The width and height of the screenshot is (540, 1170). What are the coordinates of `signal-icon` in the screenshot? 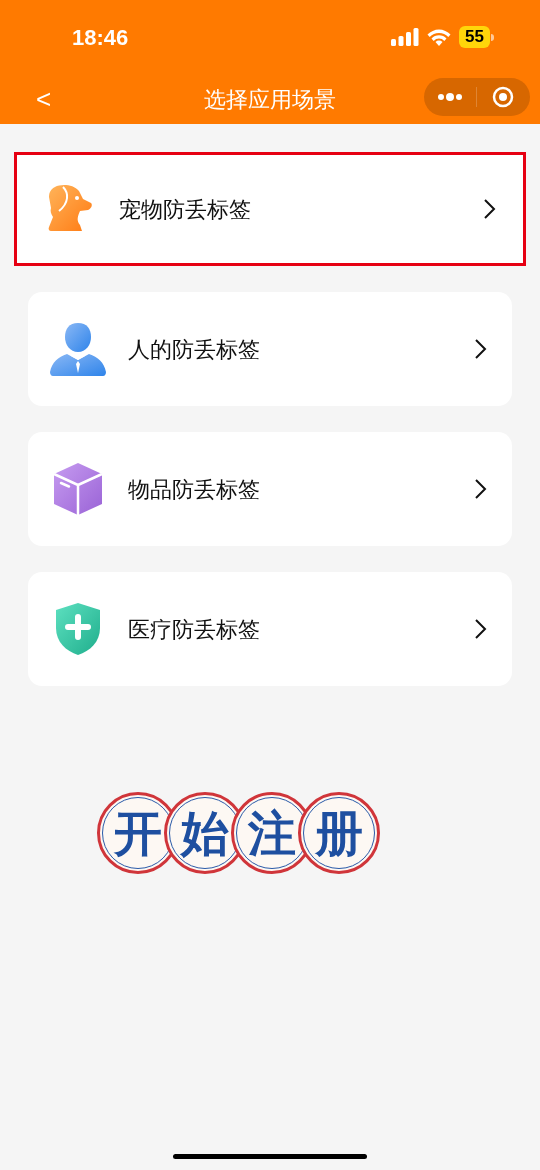 It's located at (405, 37).